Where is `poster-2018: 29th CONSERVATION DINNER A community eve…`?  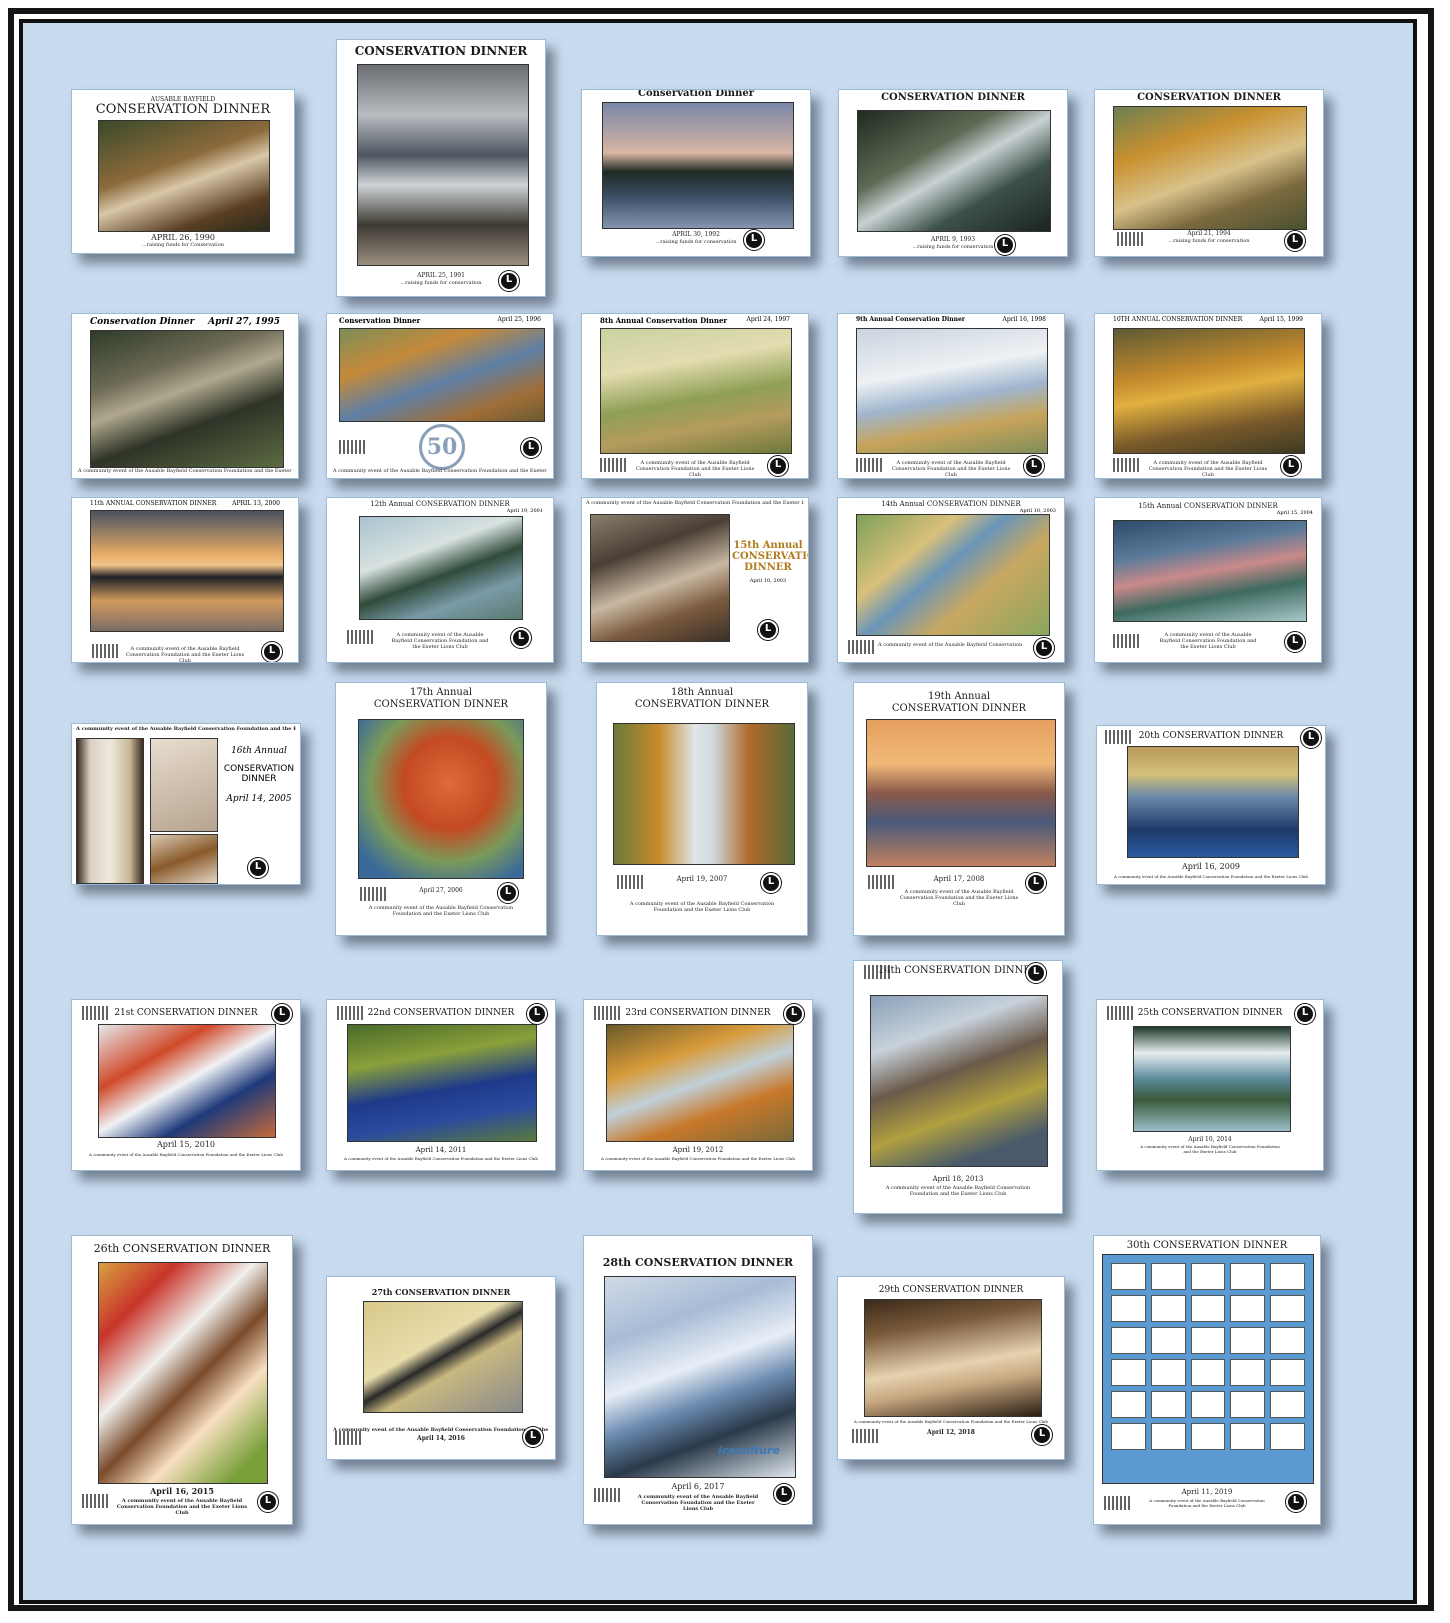
poster-2018: 29th CONSERVATION DINNER A community eve… is located at coordinates (951, 1368).